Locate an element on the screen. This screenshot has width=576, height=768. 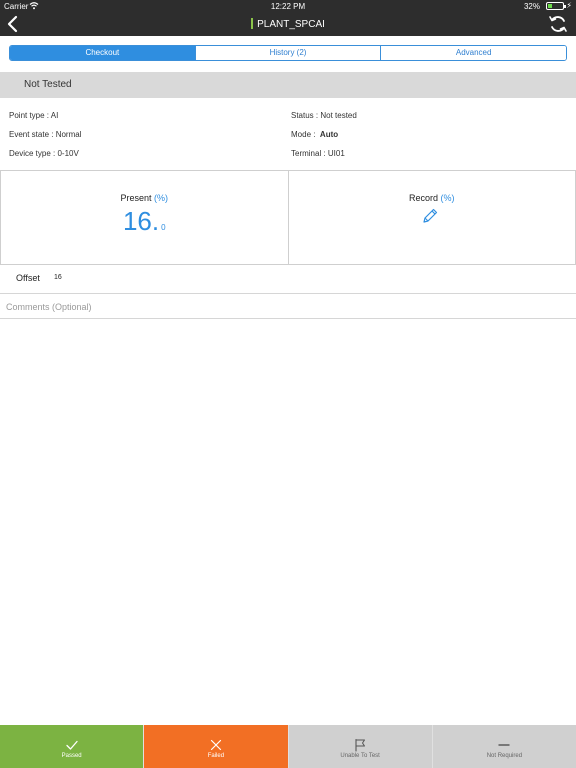
point-type: Point type : AI is located at coordinates (34, 115).